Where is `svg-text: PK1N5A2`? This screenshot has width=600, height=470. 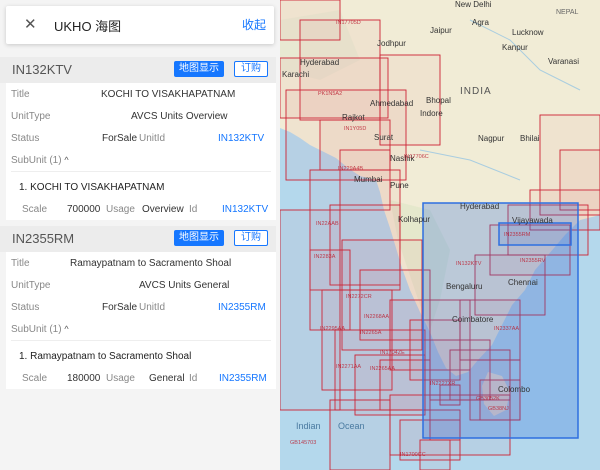 svg-text: PK1N5A2 is located at coordinates (330, 94).